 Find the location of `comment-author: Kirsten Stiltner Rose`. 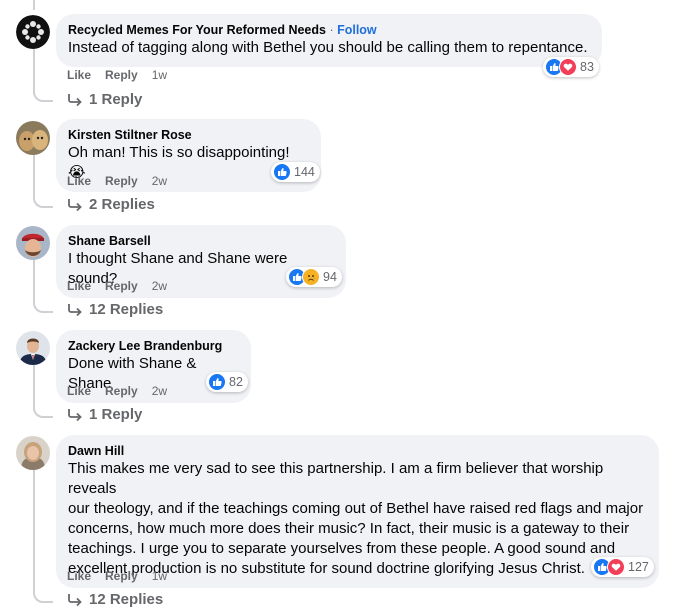

comment-author: Kirsten Stiltner Rose is located at coordinates (130, 135).